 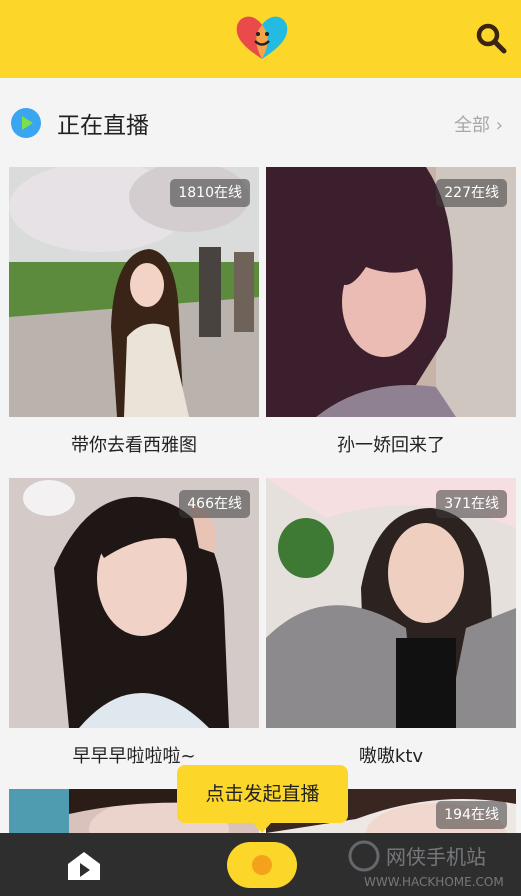 What do you see at coordinates (434, 882) in the screenshot?
I see `svg-text: WWW.HACKHOME.COM` at bounding box center [434, 882].